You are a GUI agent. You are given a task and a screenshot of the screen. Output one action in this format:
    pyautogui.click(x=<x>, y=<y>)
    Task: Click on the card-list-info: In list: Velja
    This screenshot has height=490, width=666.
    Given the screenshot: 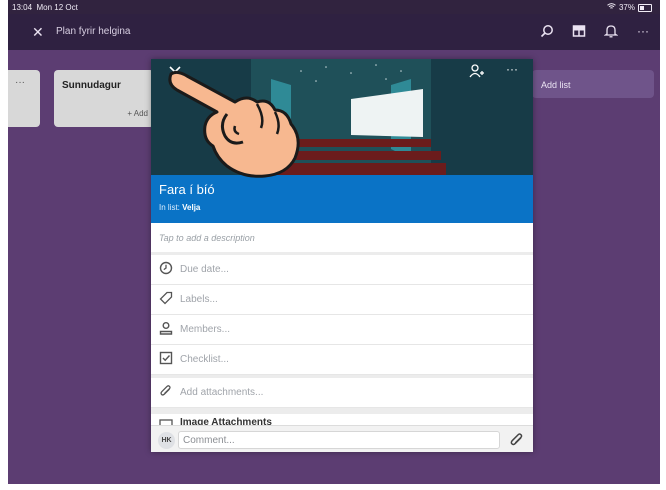 What is the action you would take?
    pyautogui.click(x=179, y=207)
    